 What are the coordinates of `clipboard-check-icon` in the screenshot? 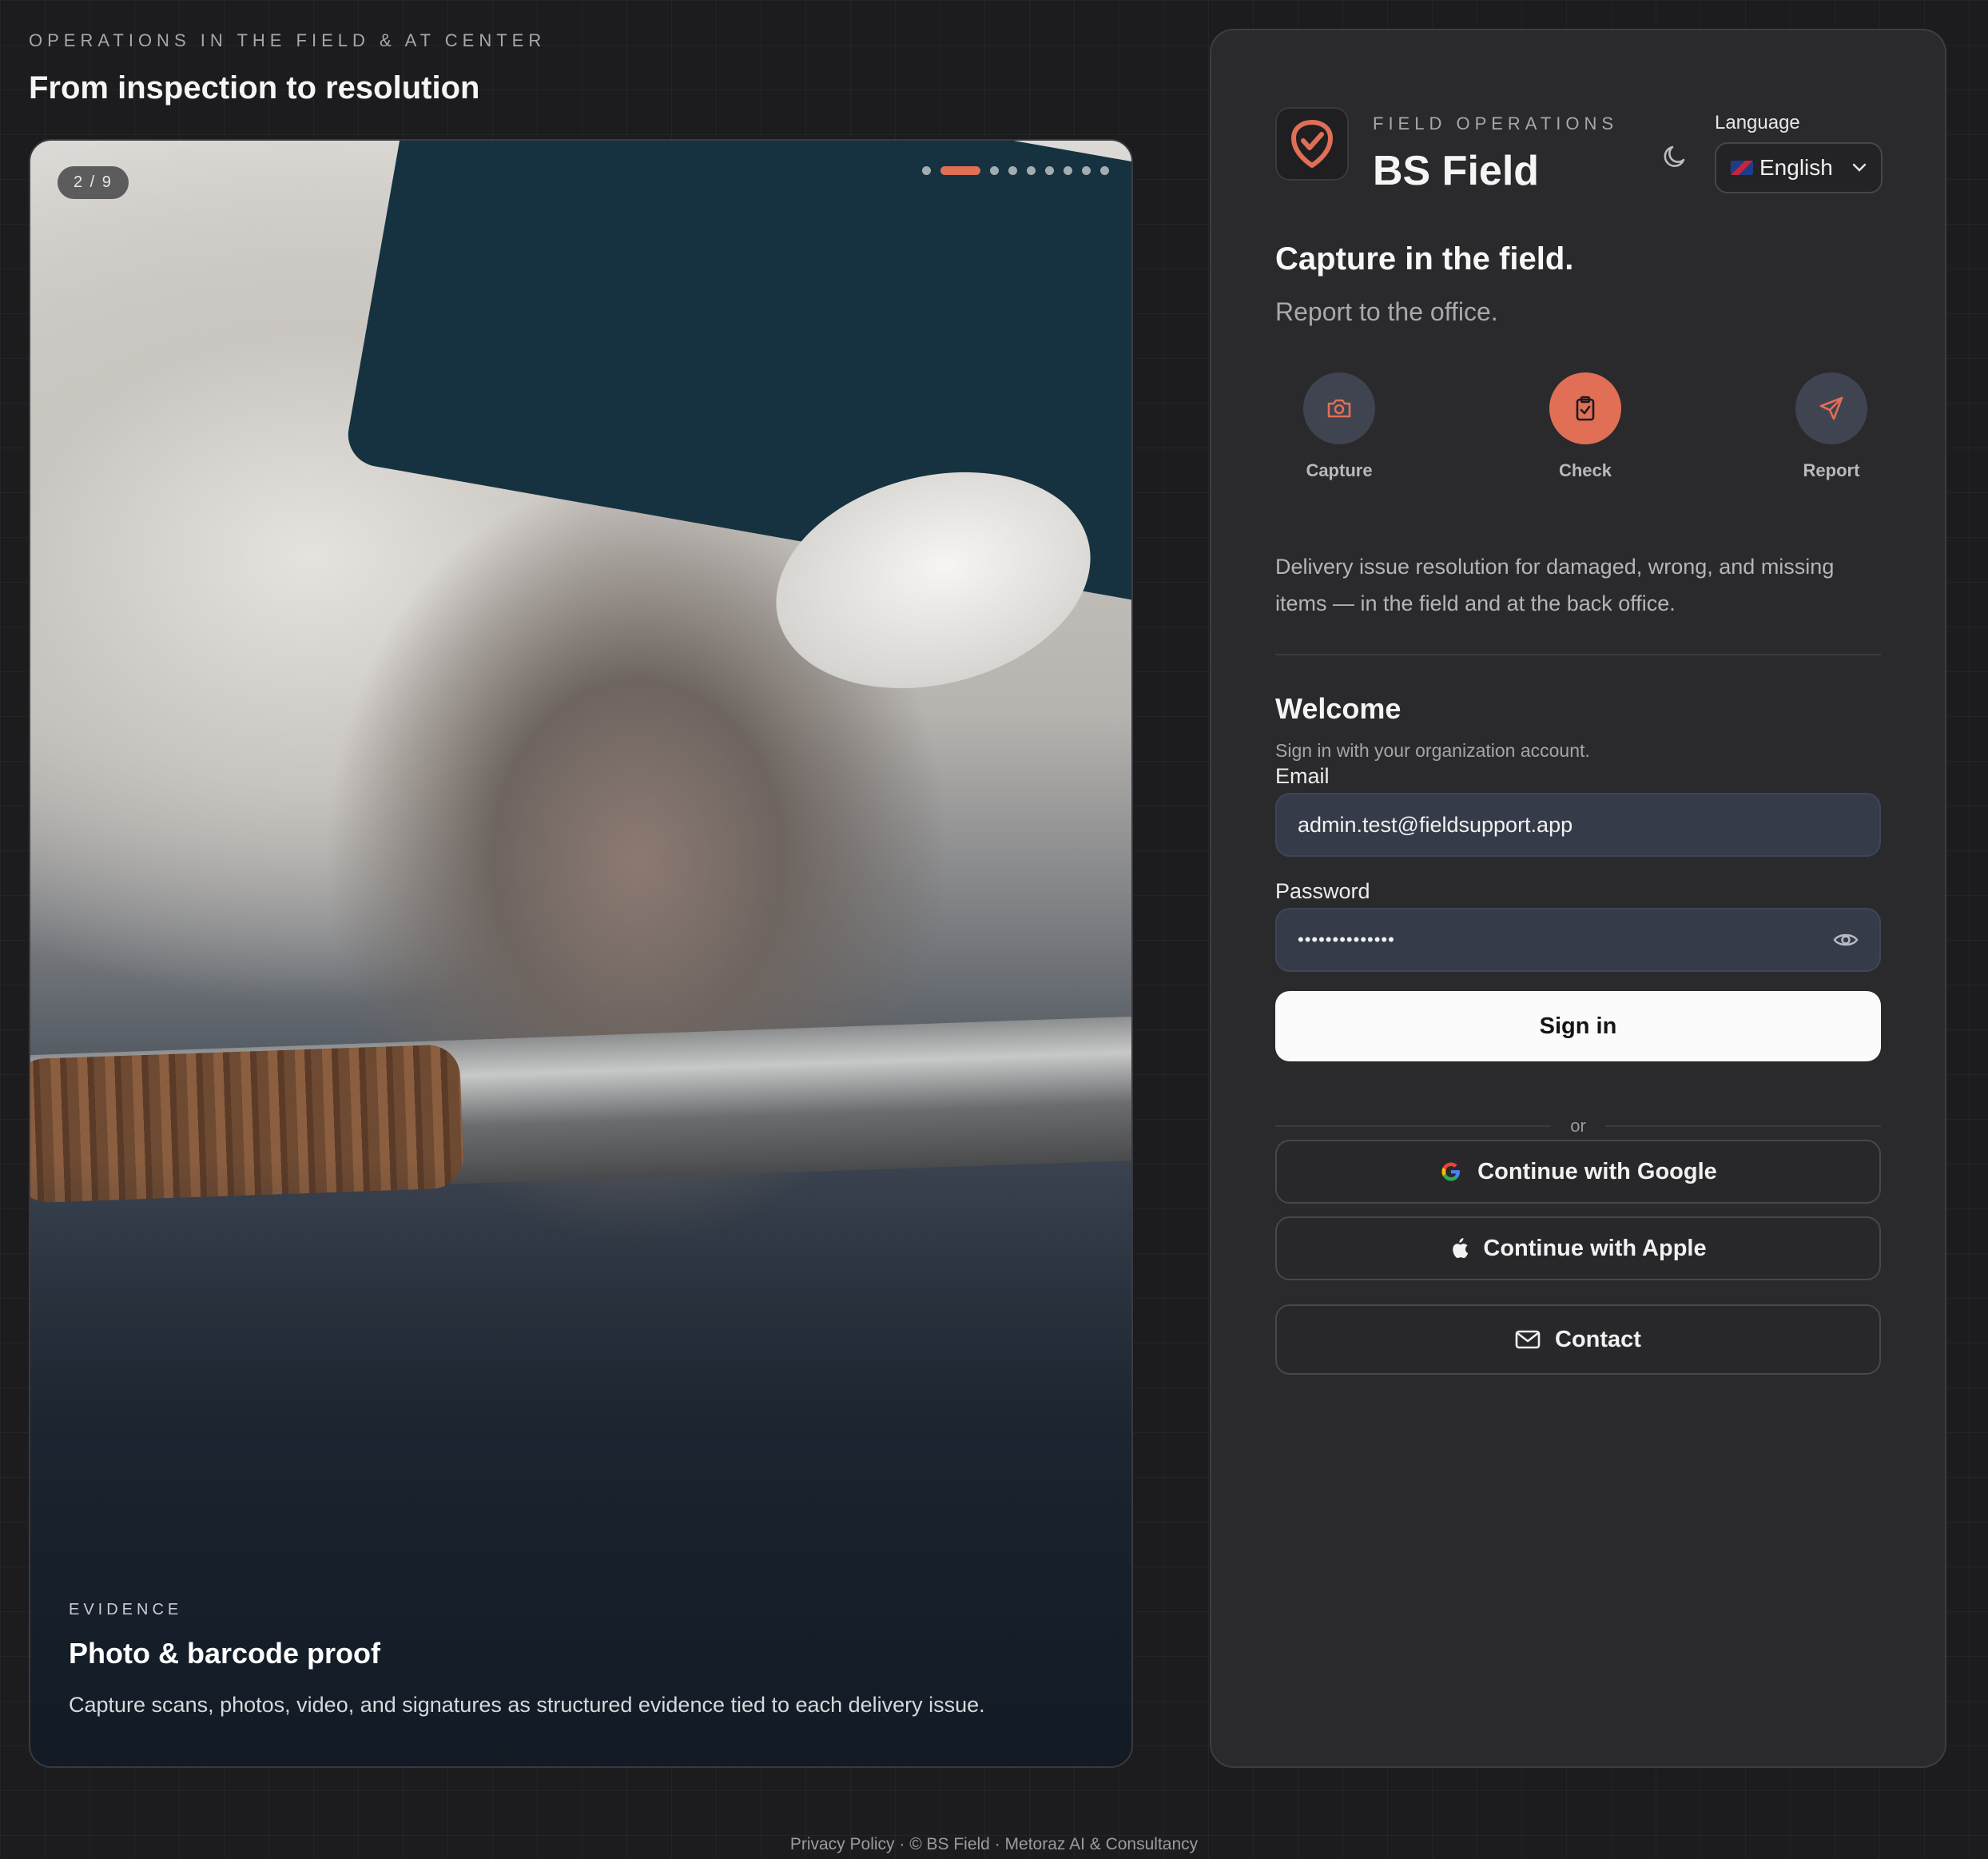 It's located at (1585, 408).